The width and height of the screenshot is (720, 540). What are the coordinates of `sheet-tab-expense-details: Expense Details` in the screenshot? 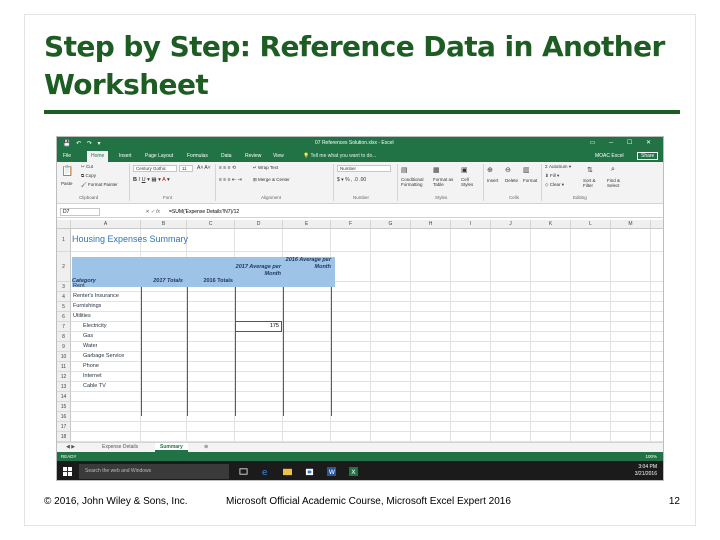 It's located at (120, 447).